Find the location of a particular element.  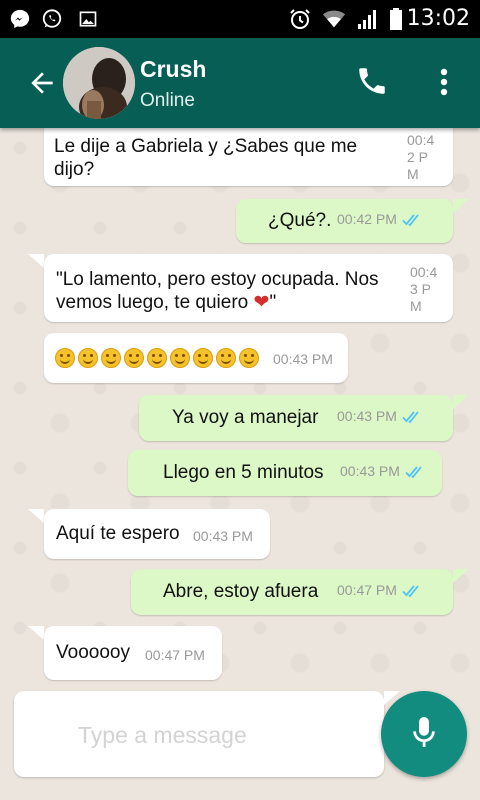

signal-icon is located at coordinates (368, 19).